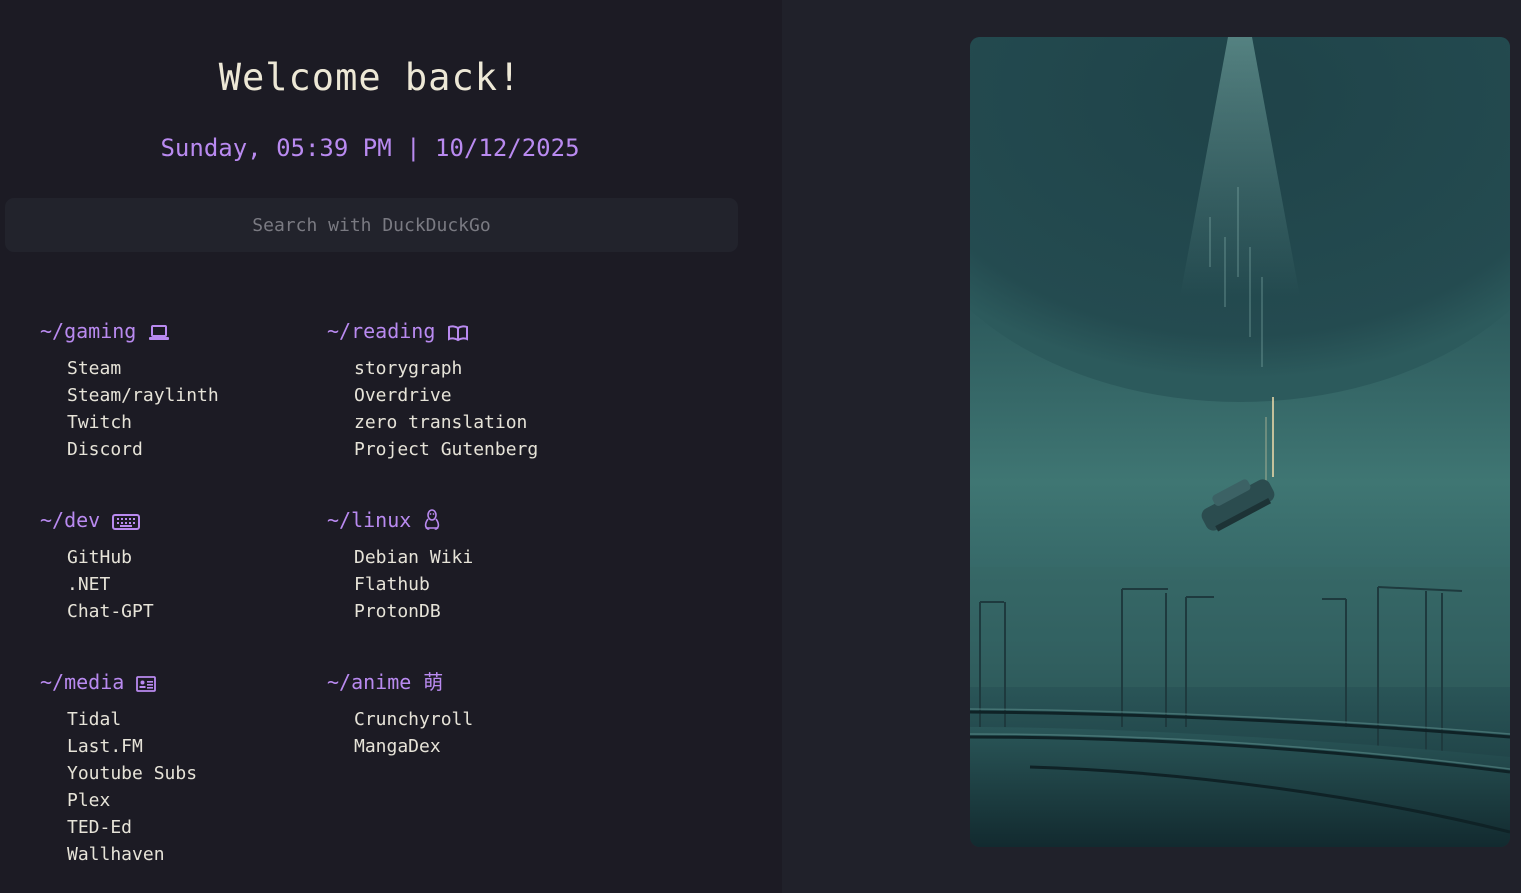 The image size is (1521, 893). I want to click on link-twitch: Twitch, so click(143, 427).